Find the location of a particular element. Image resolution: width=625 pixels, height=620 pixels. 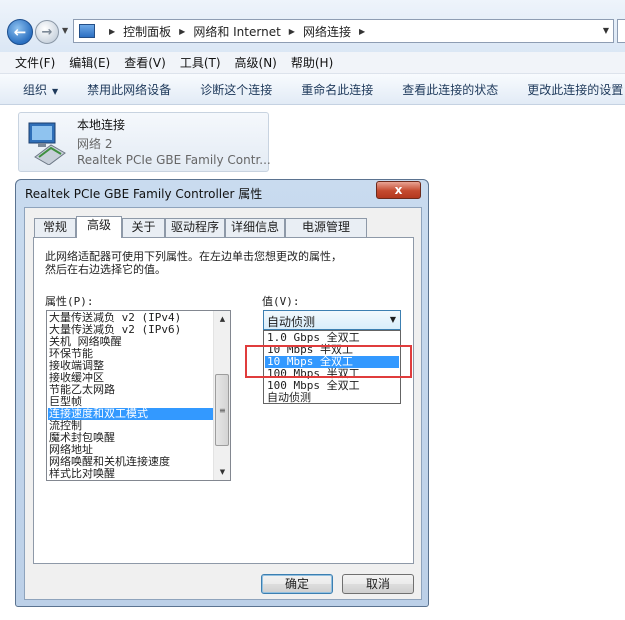

close-button: x is located at coordinates (398, 190).